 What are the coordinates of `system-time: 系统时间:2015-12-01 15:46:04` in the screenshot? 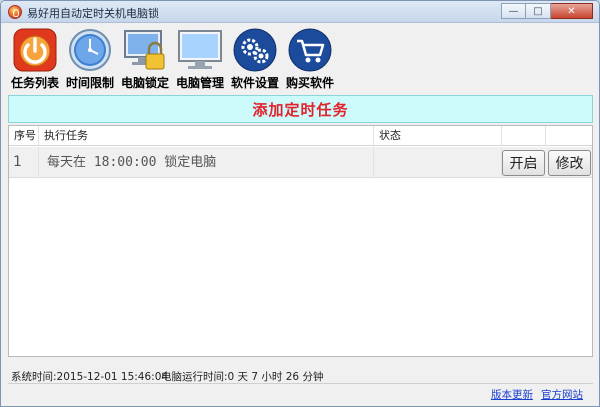 It's located at (90, 377).